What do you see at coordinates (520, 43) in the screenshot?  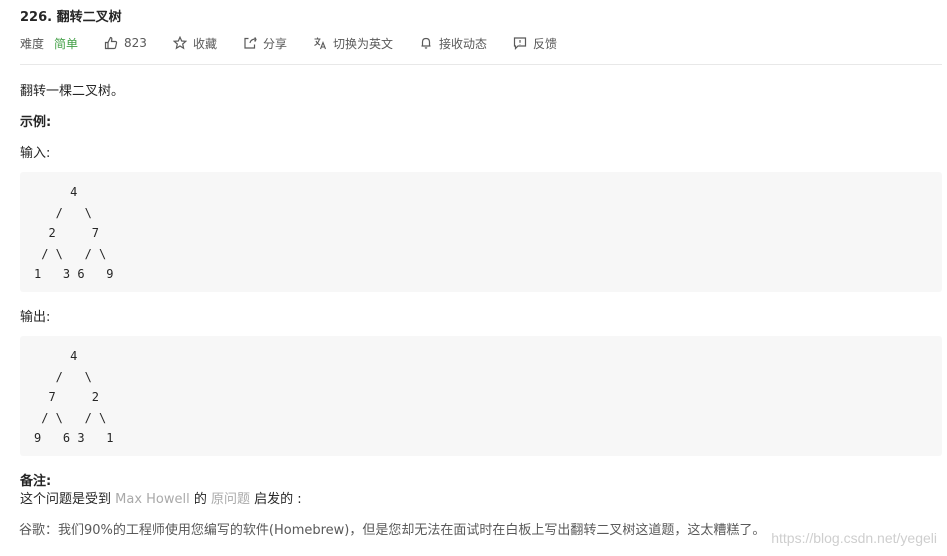 I see `feedback-icon` at bounding box center [520, 43].